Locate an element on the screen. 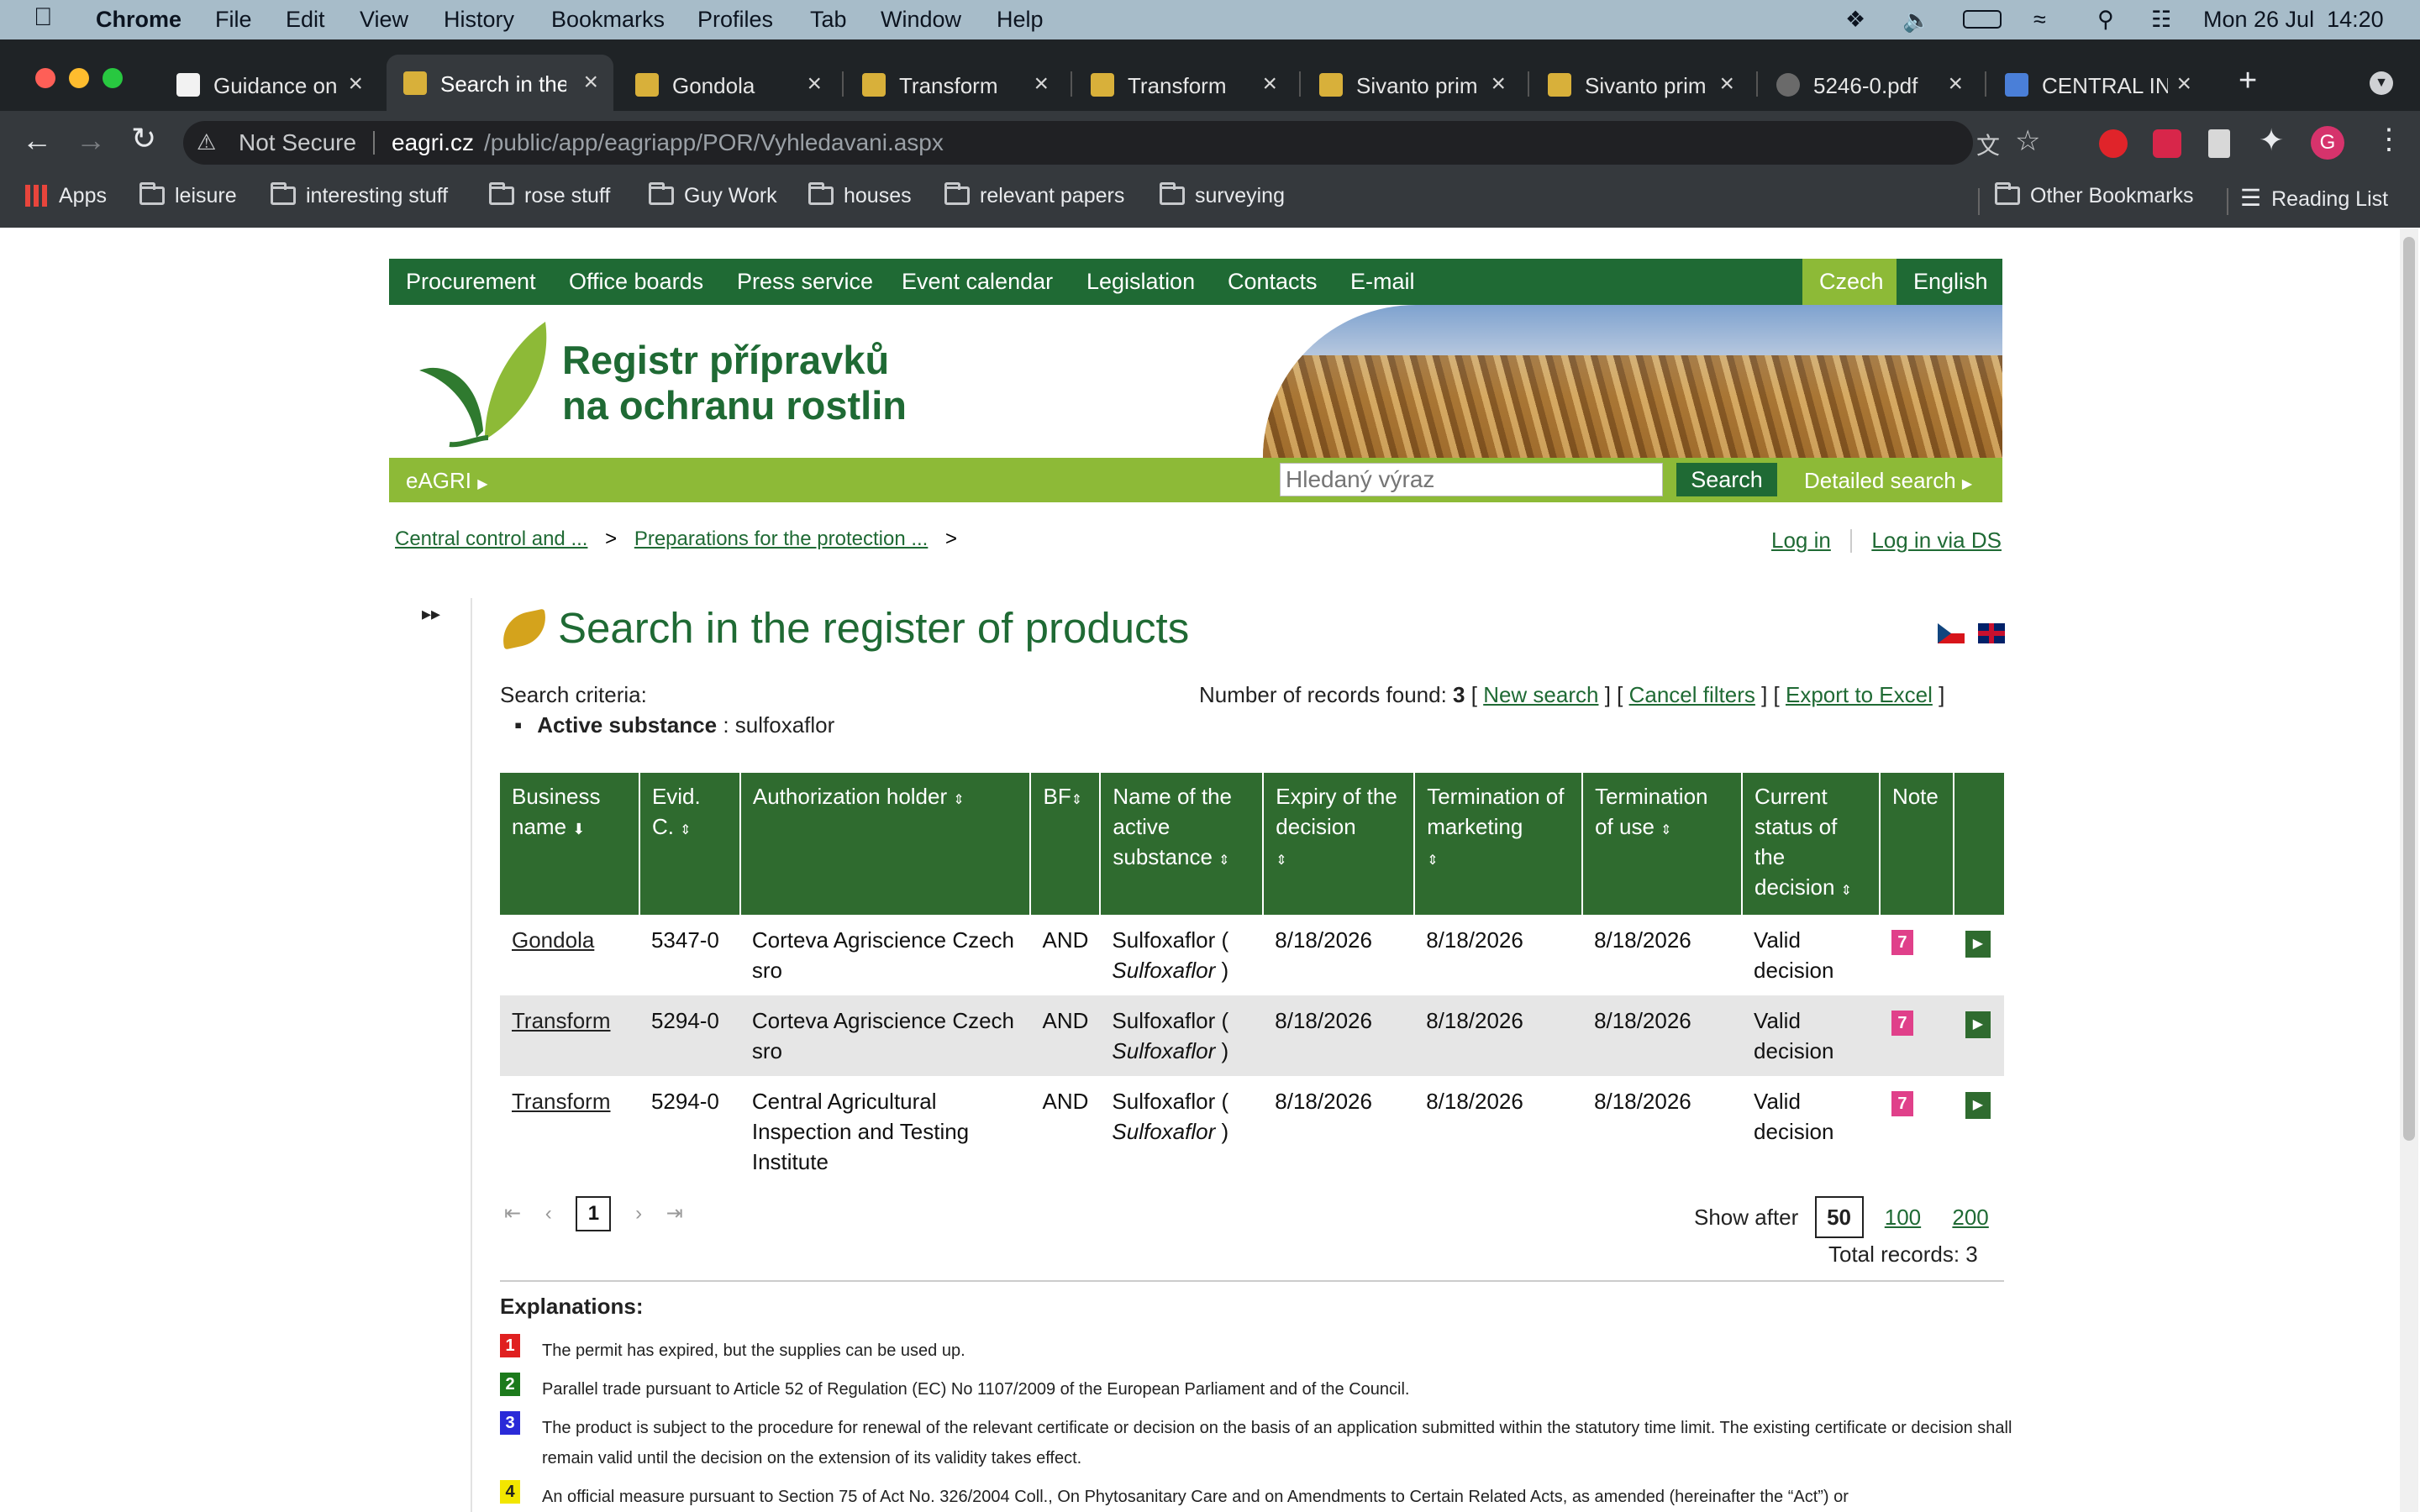  volume-icon: 🔈 is located at coordinates (1917, 20).